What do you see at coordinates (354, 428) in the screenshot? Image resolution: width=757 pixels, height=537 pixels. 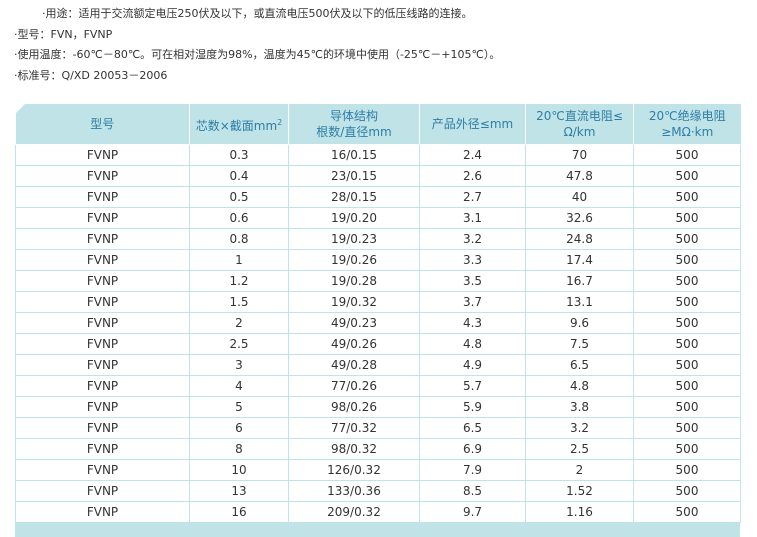 I see `cell-conductor: 77/0.32` at bounding box center [354, 428].